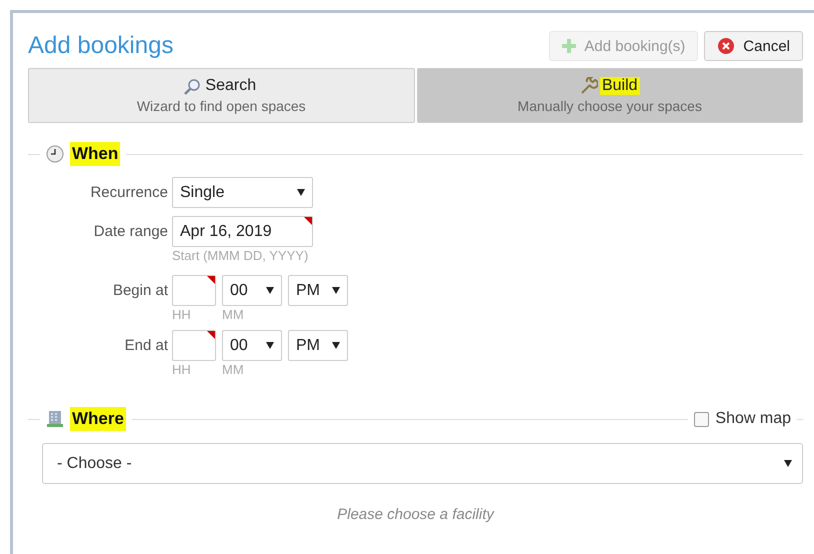 Image resolution: width=814 pixels, height=554 pixels. Describe the element at coordinates (193, 86) in the screenshot. I see `search-icon` at that location.